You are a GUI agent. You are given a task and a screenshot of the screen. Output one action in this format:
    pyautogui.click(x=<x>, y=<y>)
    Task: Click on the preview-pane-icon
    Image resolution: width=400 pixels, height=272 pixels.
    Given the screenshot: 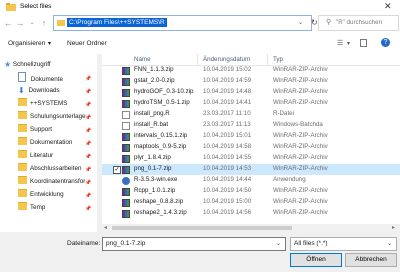 What is the action you would take?
    pyautogui.click(x=363, y=43)
    